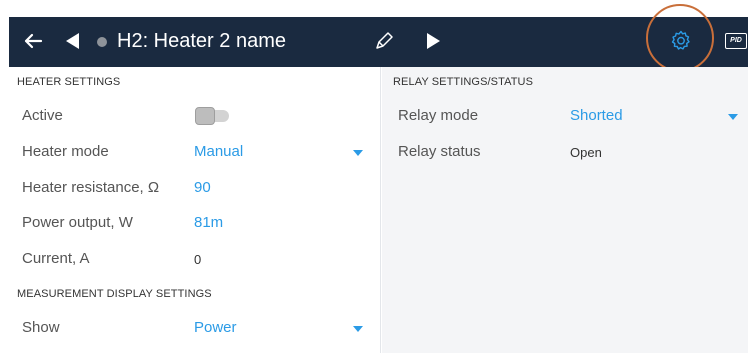  Describe the element at coordinates (596, 115) in the screenshot. I see `relay-mode-select: Shorted` at that location.